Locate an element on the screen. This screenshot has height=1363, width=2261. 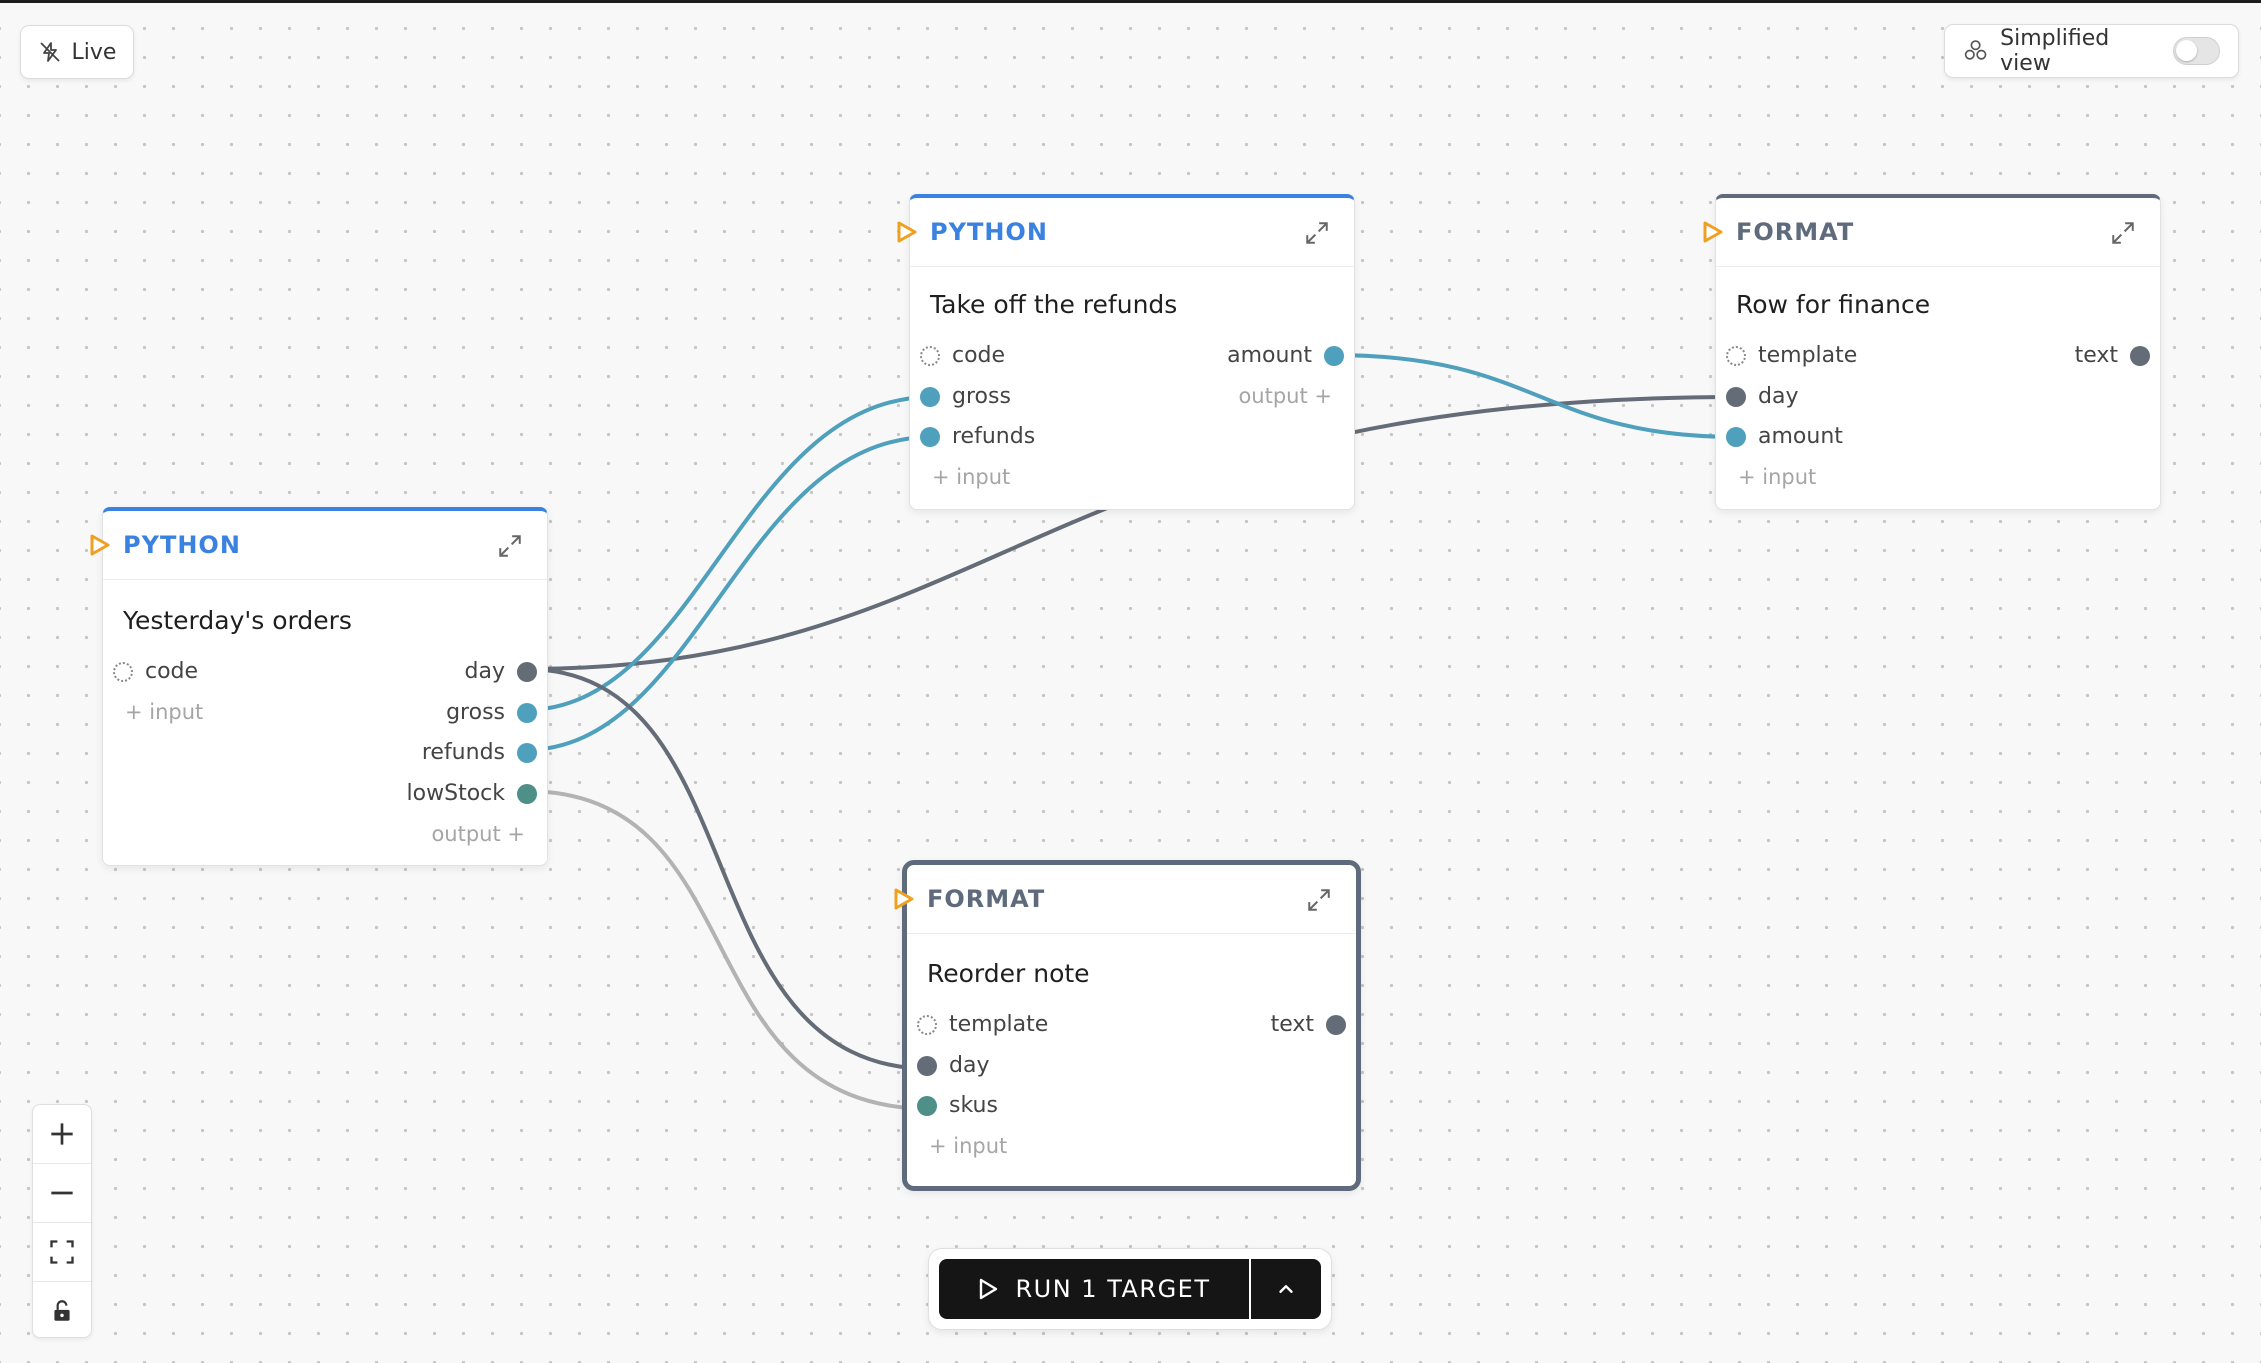
input-port-refunds: refunds is located at coordinates (977, 436).